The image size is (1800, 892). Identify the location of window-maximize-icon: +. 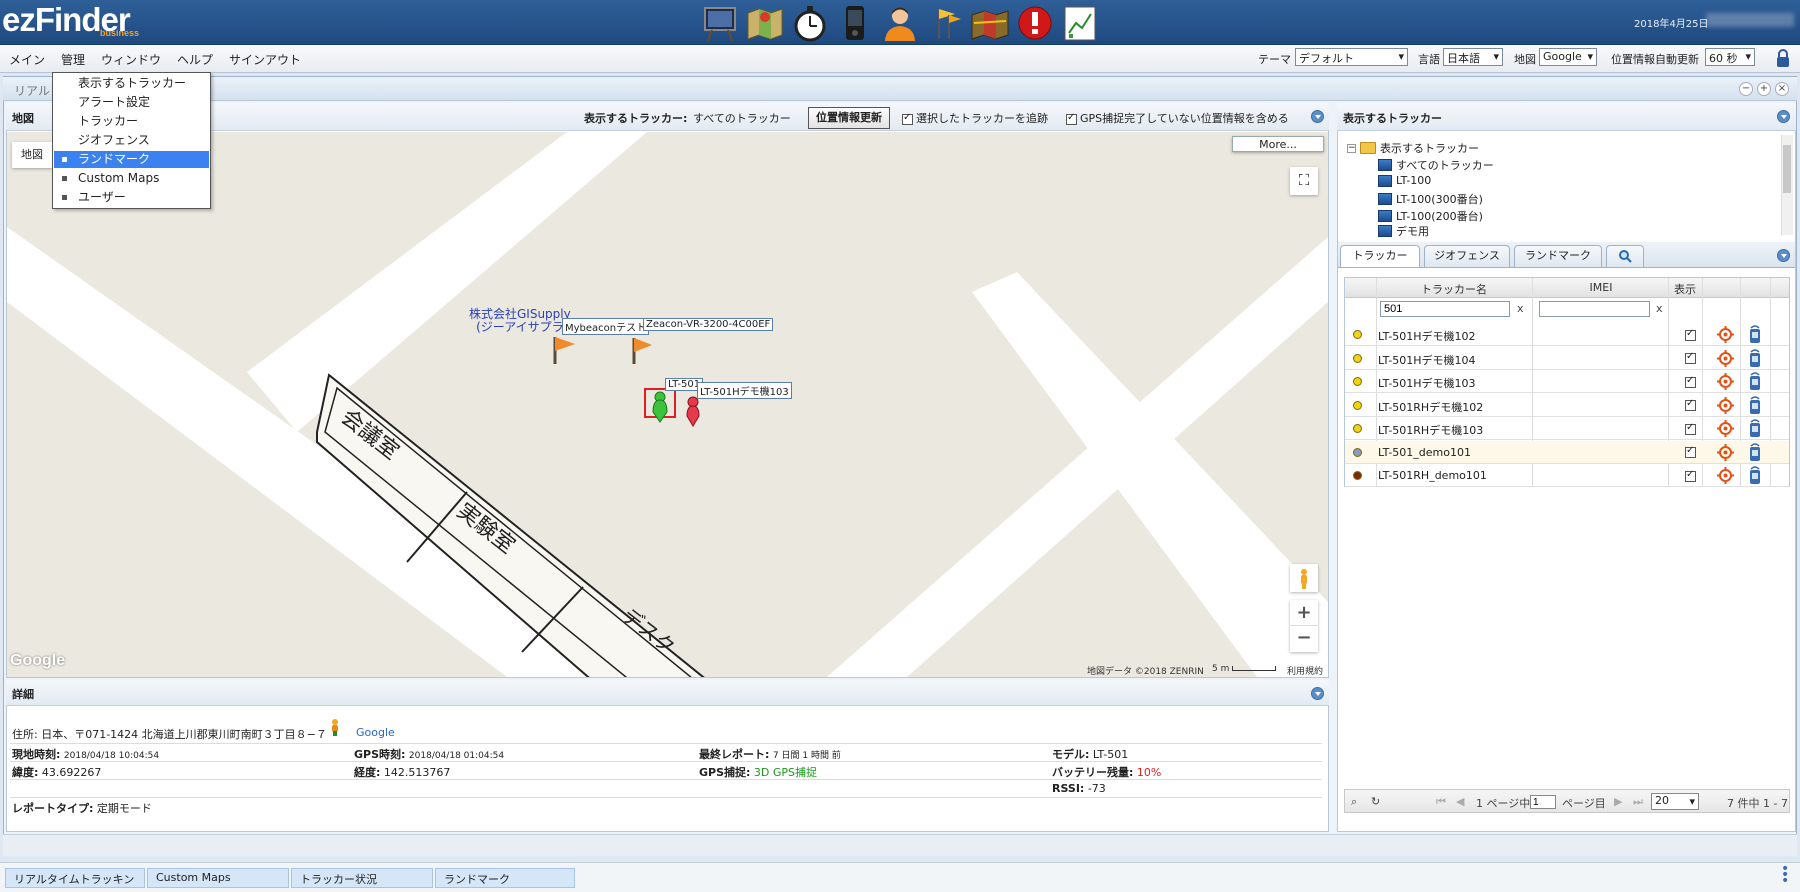
(1764, 89).